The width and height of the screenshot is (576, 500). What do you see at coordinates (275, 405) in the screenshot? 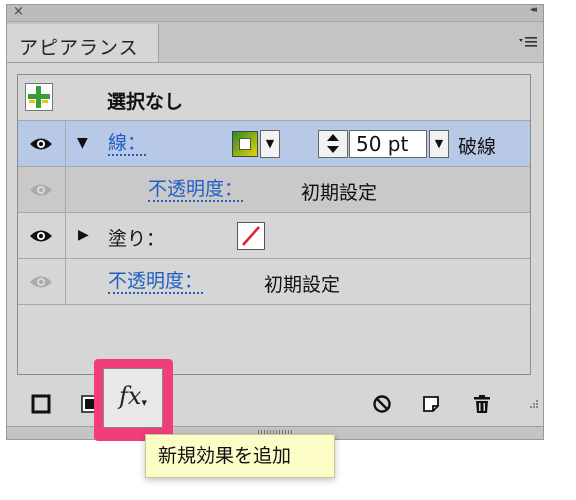
I see `panel-footer-toolbar` at bounding box center [275, 405].